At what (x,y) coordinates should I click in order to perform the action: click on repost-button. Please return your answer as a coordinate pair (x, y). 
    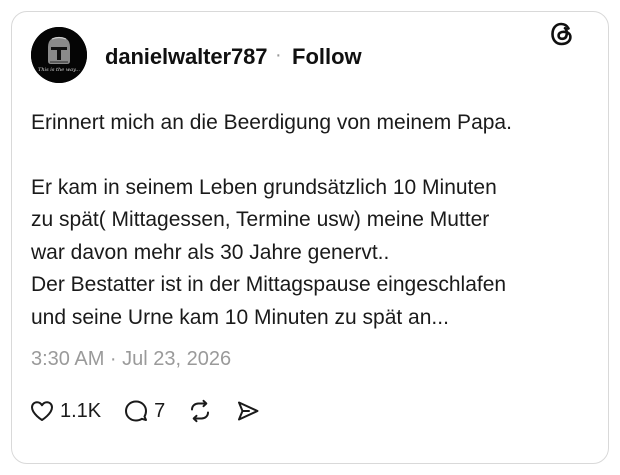
    Looking at the image, I should click on (200, 411).